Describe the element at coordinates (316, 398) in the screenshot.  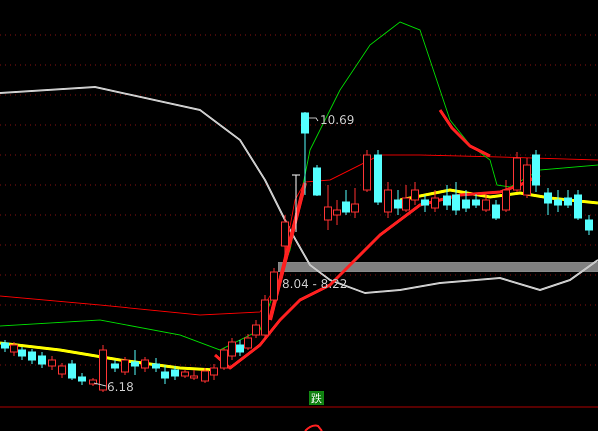
I see `signal-badge: 跌` at that location.